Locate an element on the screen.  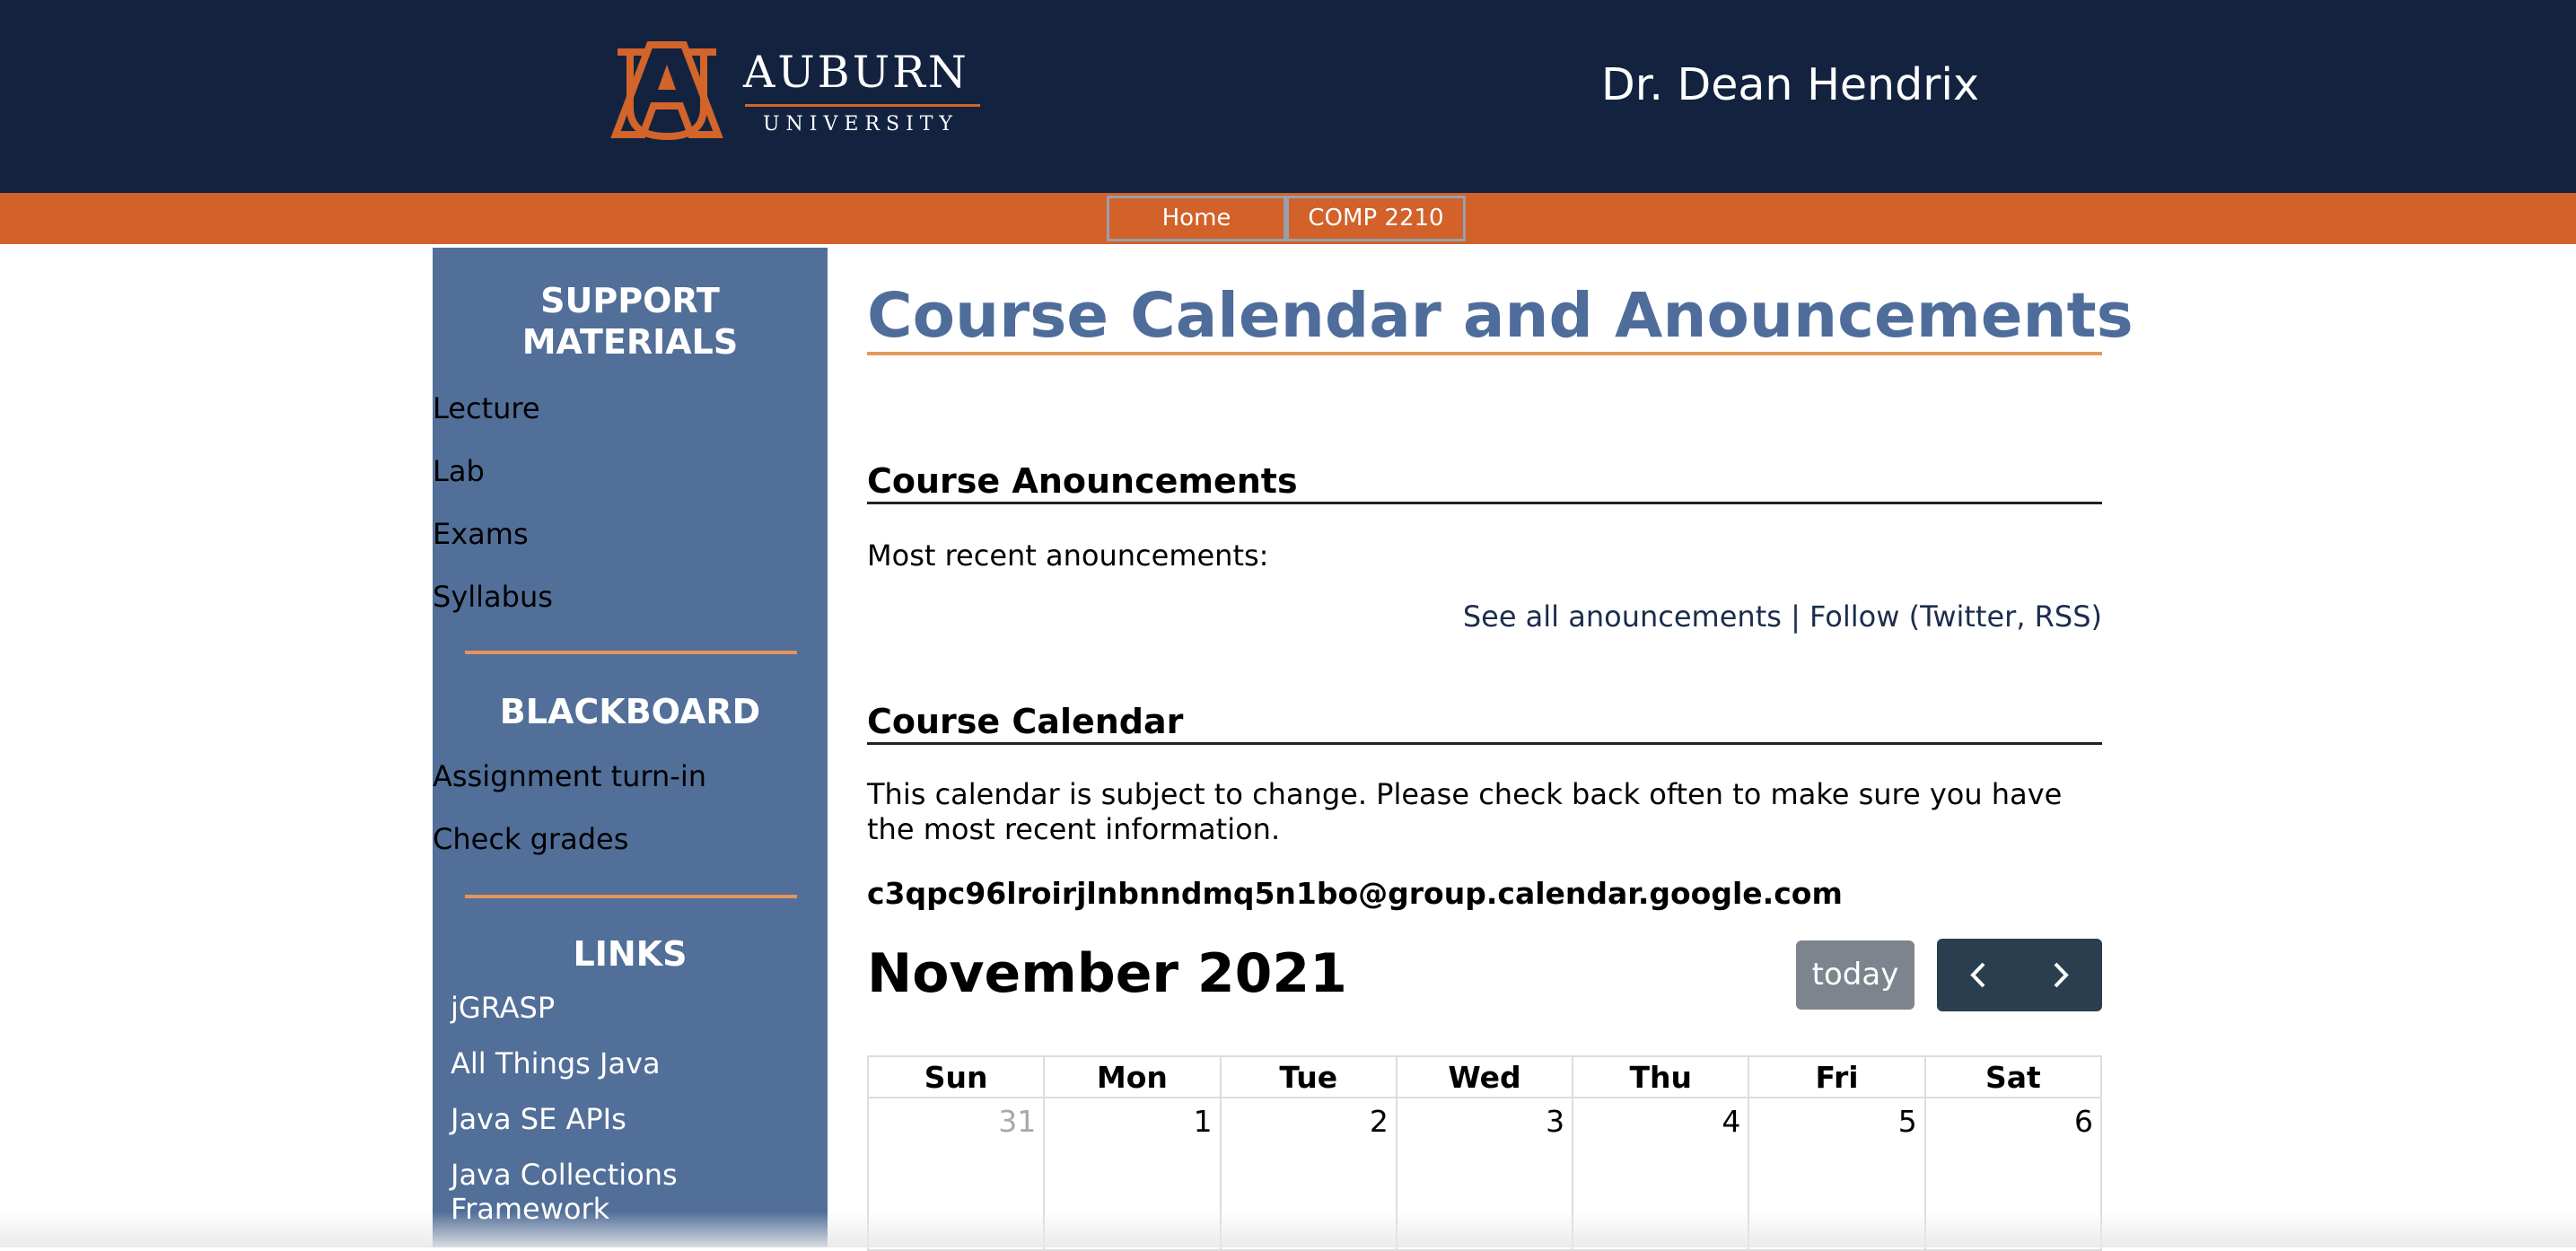
support-heading-line1: SUPPORT is located at coordinates (630, 300).